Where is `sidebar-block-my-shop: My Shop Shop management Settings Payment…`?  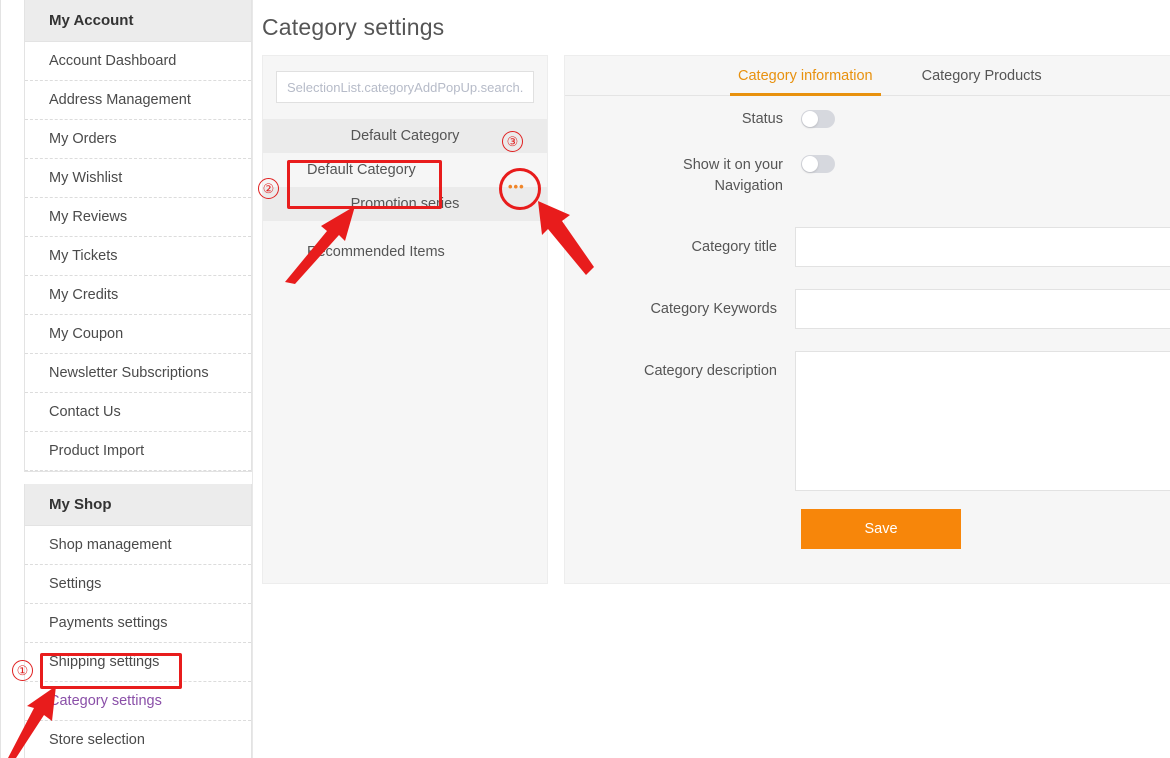 sidebar-block-my-shop: My Shop Shop management Settings Payment… is located at coordinates (138, 621).